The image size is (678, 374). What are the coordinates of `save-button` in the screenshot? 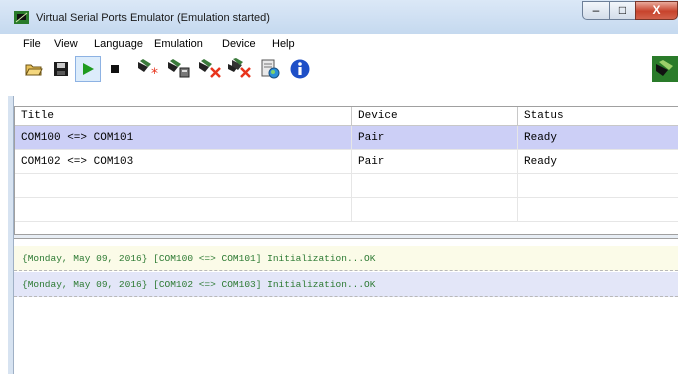 It's located at (61, 69).